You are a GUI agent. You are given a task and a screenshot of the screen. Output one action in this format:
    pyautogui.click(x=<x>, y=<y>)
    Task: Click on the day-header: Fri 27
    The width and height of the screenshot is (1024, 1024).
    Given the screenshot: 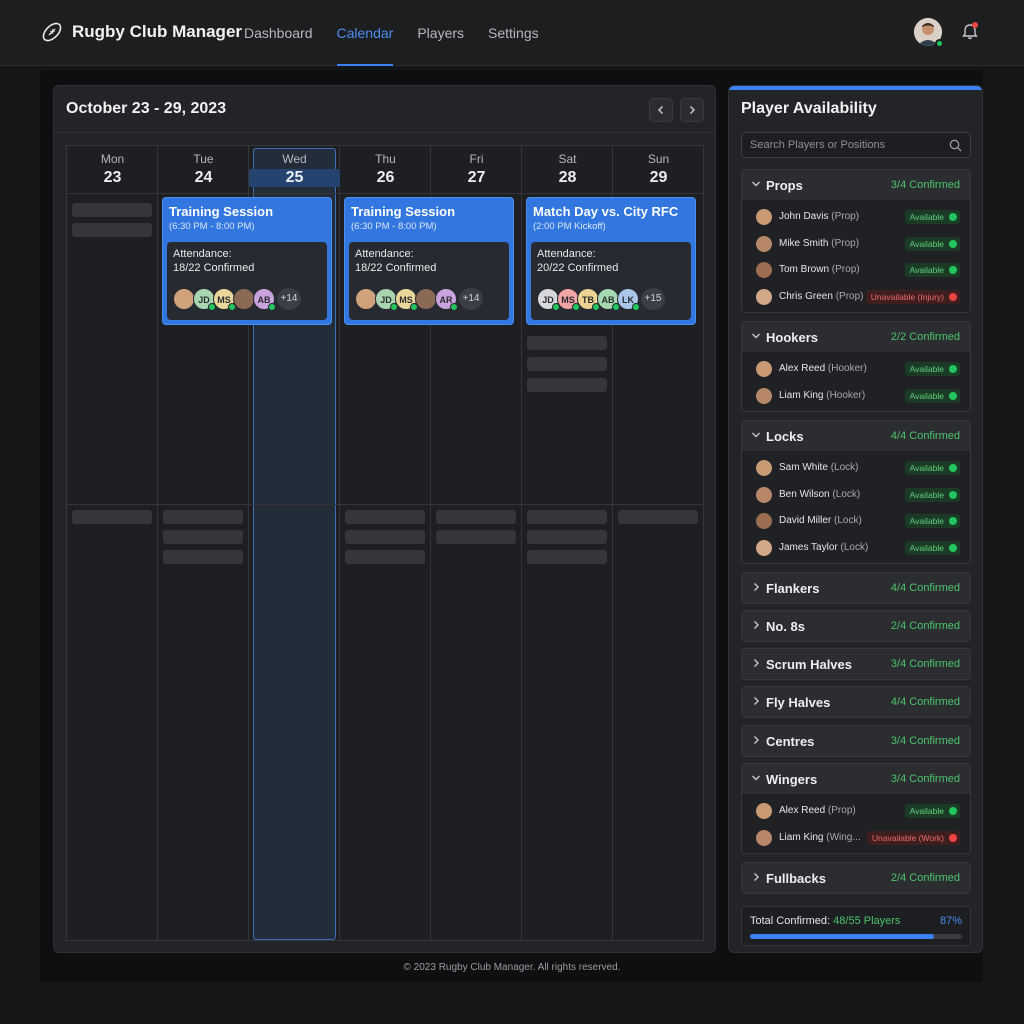 What is the action you would take?
    pyautogui.click(x=476, y=170)
    